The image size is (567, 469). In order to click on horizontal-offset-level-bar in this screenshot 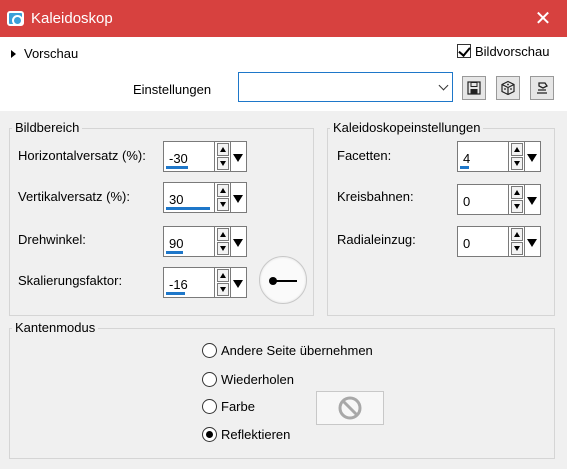, I will do `click(177, 167)`.